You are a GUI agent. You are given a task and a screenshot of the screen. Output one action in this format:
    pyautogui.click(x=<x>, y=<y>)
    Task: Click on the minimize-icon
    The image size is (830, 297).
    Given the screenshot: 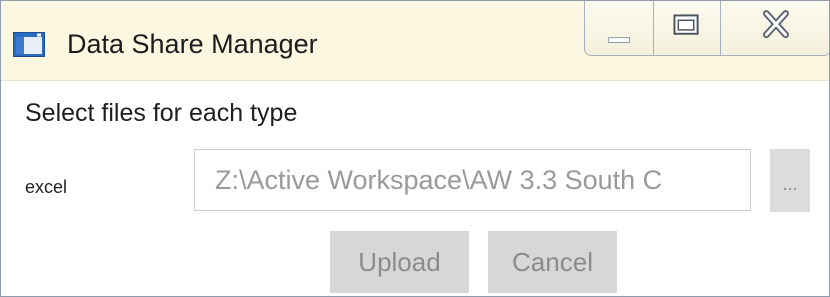 What is the action you would take?
    pyautogui.click(x=619, y=40)
    